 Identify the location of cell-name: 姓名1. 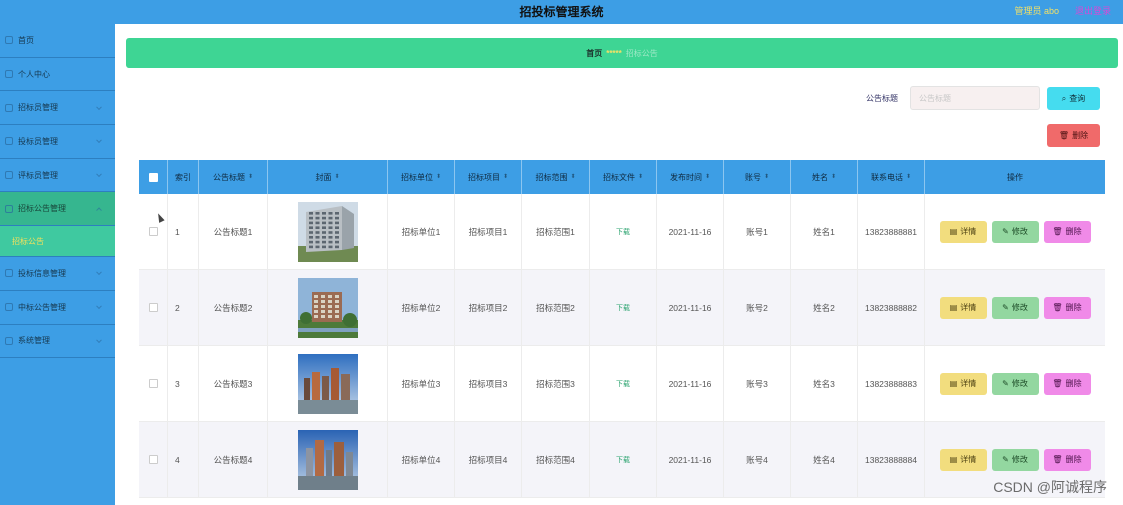
(824, 231).